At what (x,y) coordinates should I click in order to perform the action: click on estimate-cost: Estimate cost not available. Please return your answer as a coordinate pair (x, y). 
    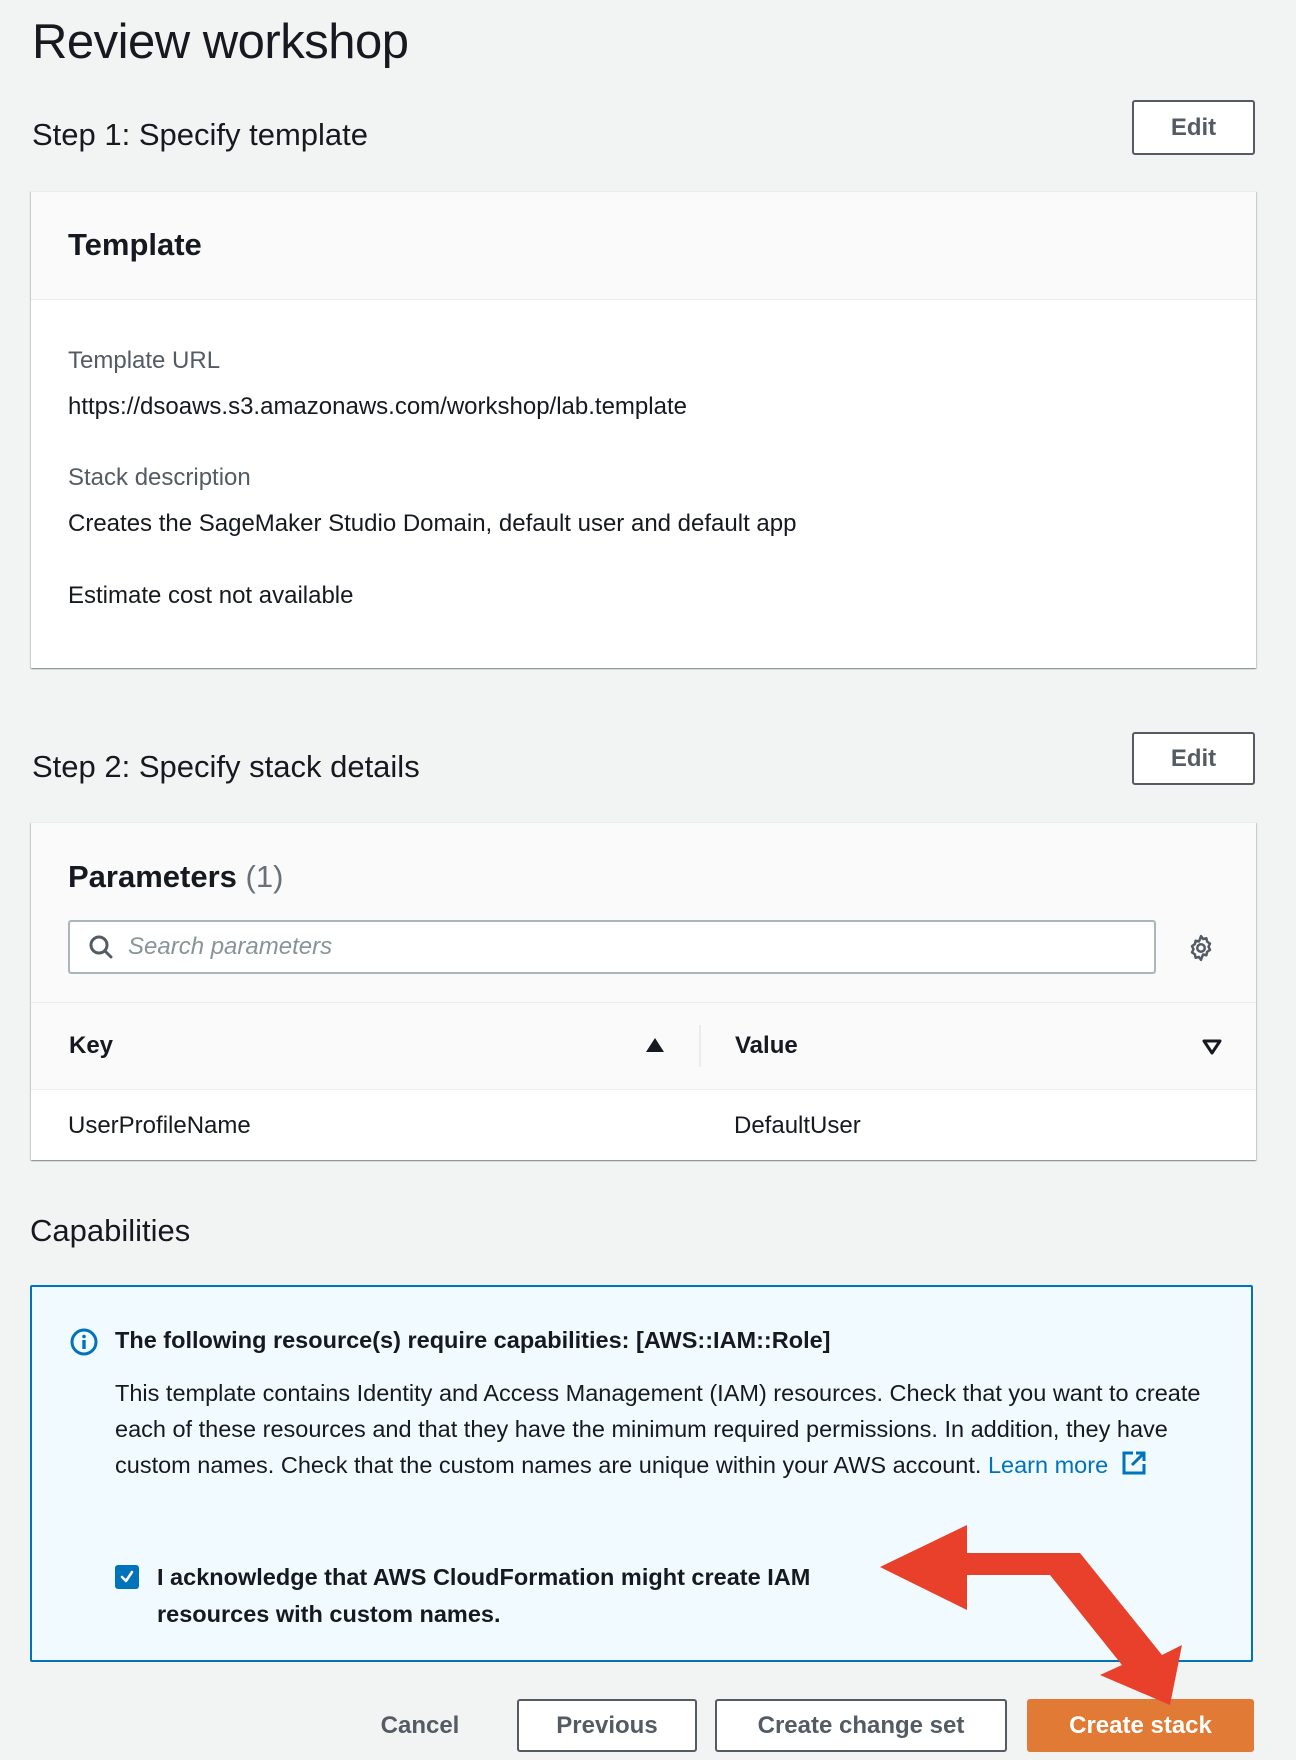
    Looking at the image, I should click on (211, 595).